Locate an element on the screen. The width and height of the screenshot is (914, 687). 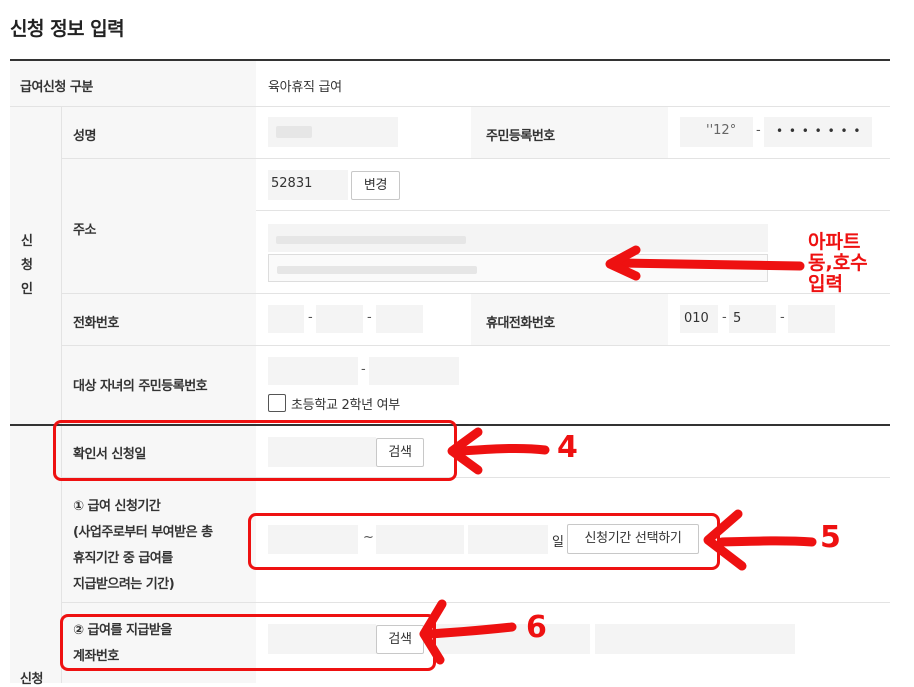
step5-number: 5 is located at coordinates (830, 537).